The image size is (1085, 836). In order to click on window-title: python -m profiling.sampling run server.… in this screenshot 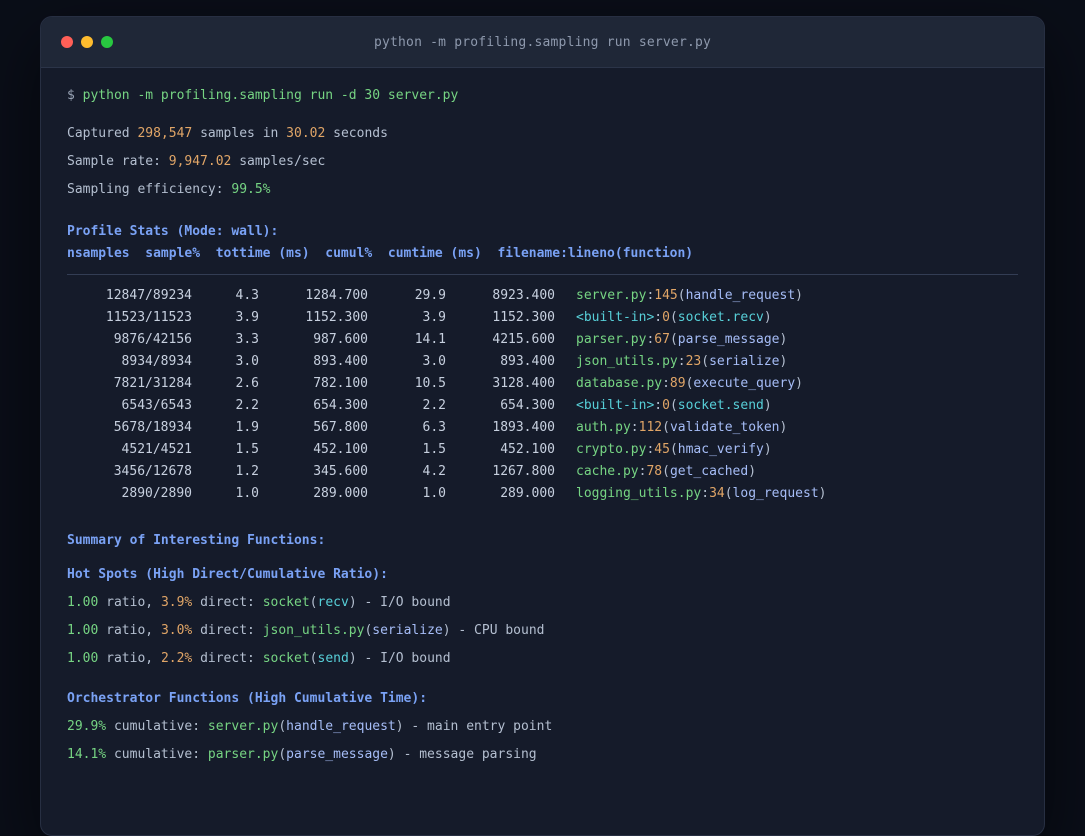, I will do `click(542, 42)`.